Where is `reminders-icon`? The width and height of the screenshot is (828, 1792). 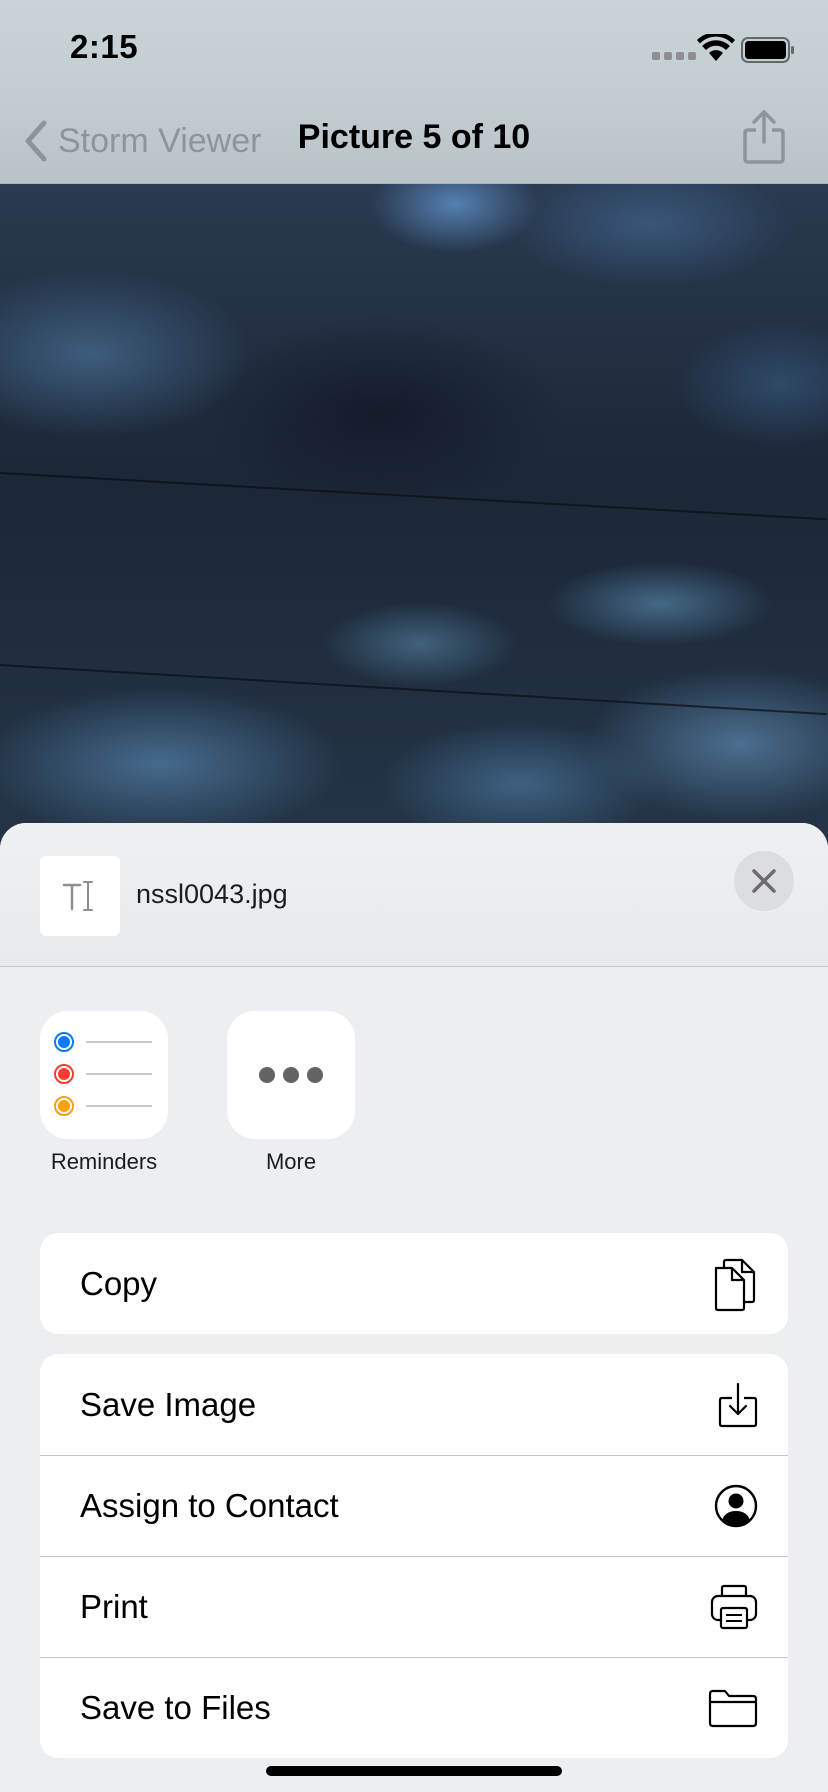
reminders-icon is located at coordinates (104, 1075).